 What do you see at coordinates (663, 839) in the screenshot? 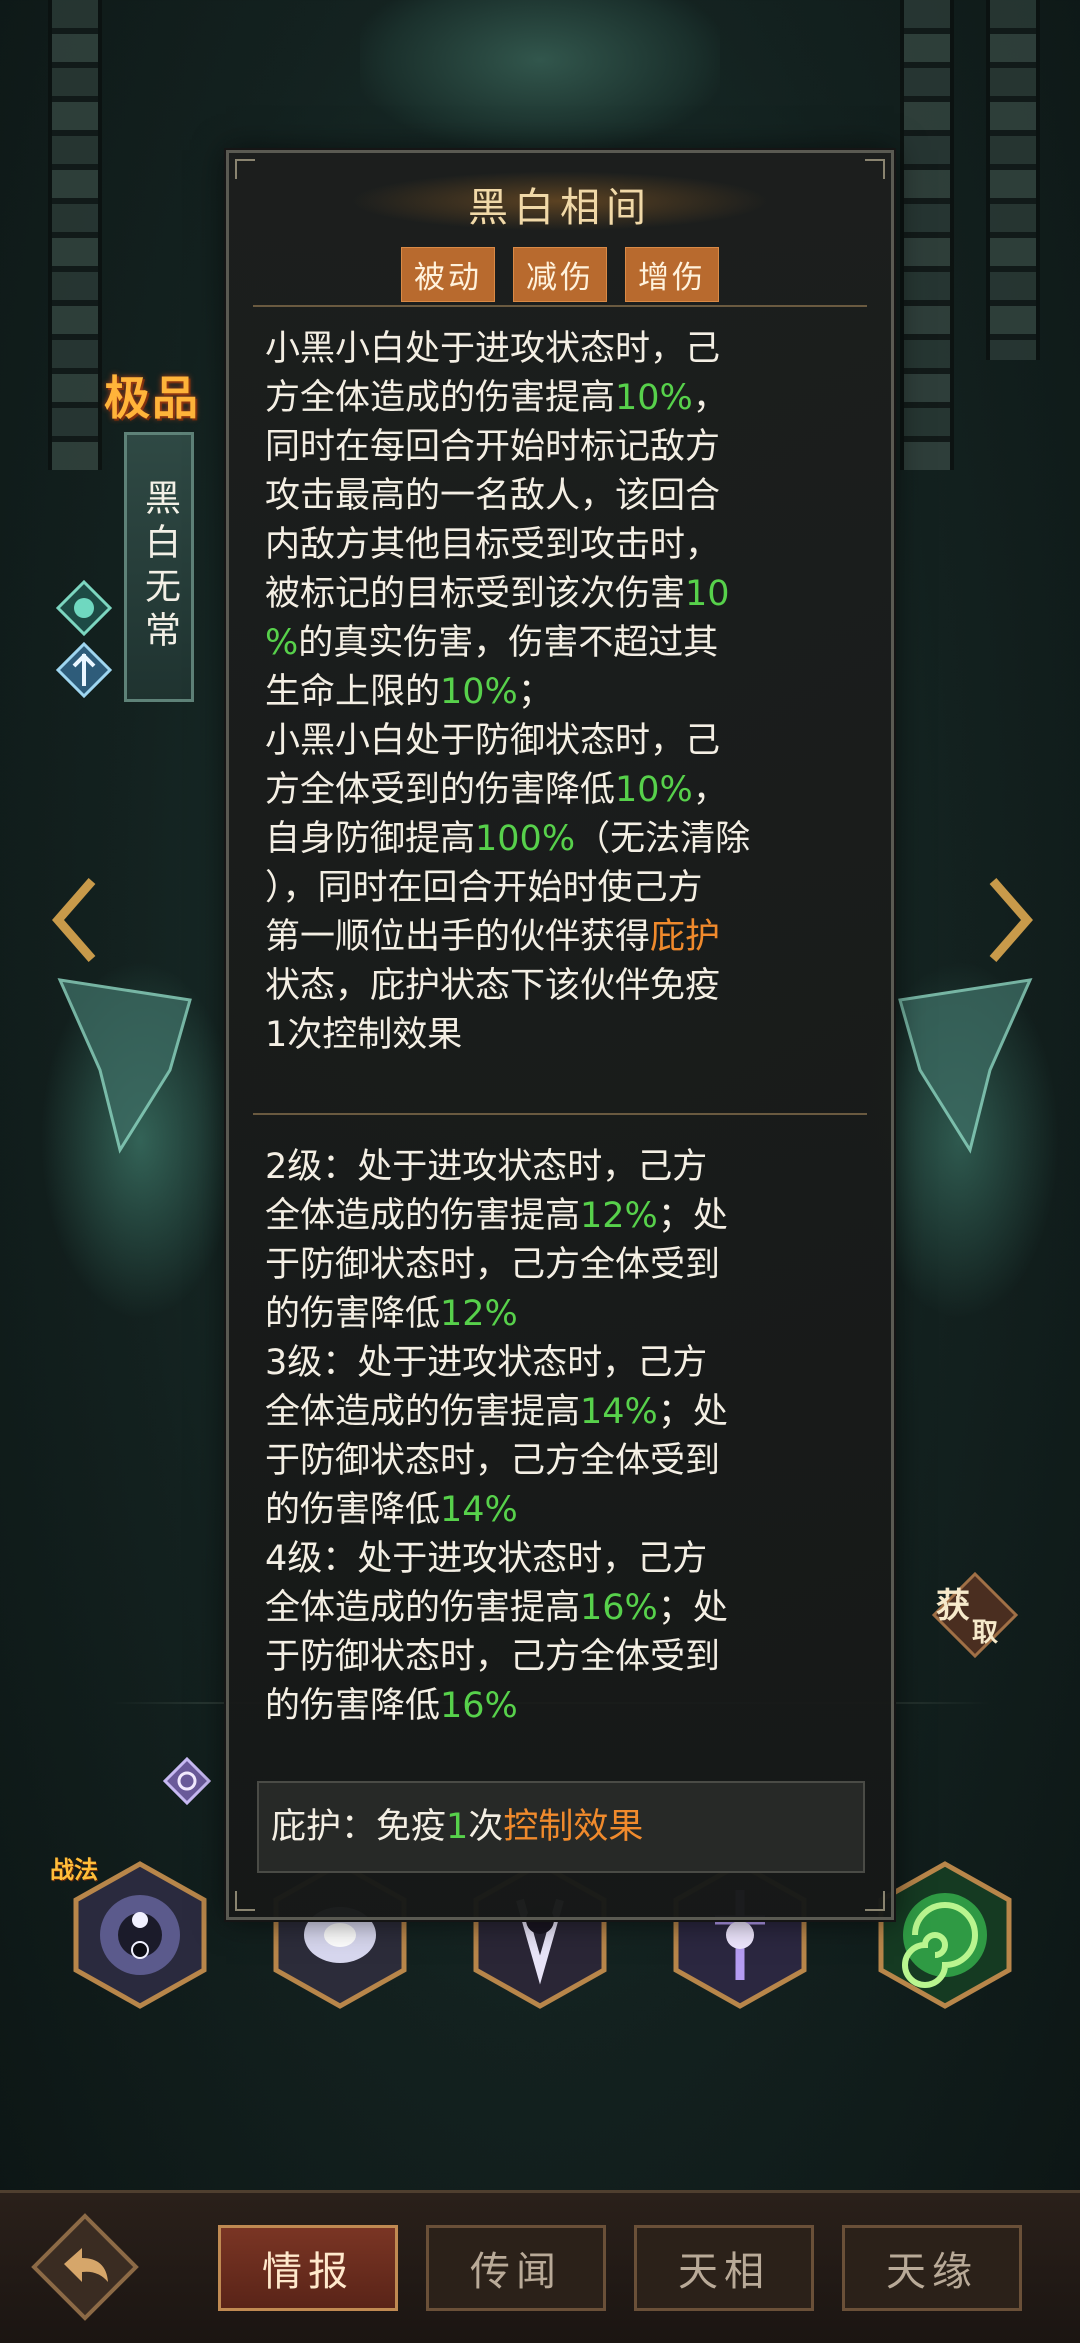
I see `description-segment: （无法清除` at bounding box center [663, 839].